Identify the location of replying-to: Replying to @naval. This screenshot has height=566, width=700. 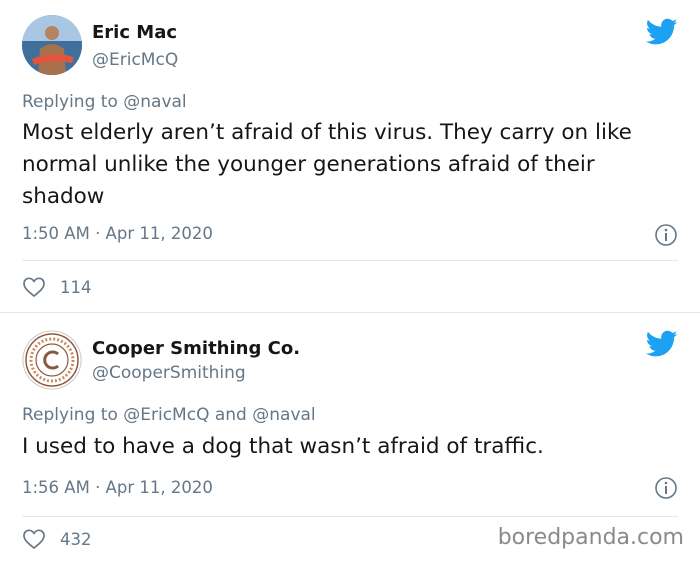
(104, 102).